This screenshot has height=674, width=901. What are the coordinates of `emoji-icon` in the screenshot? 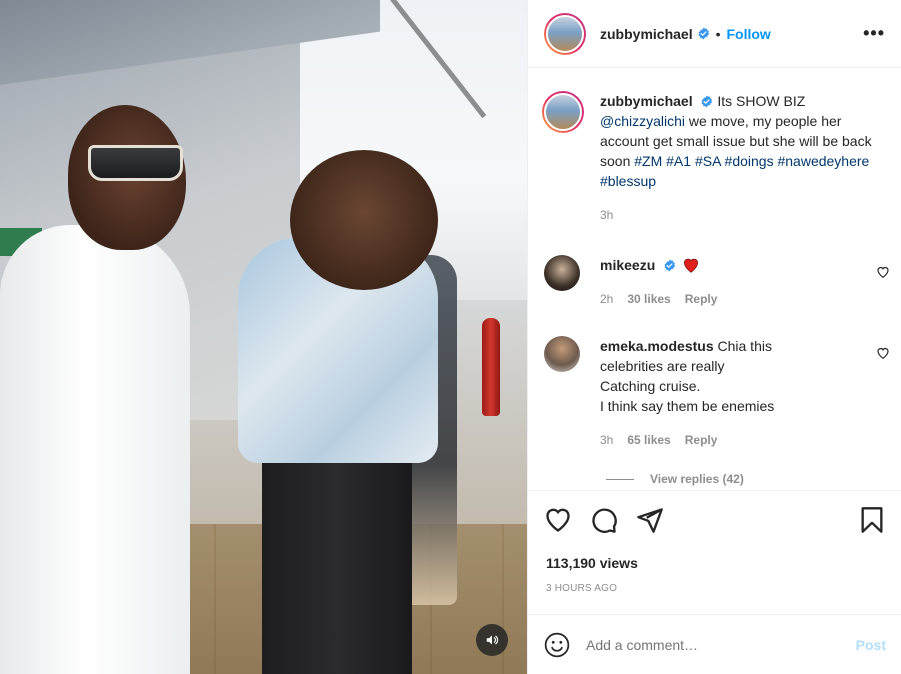 It's located at (557, 645).